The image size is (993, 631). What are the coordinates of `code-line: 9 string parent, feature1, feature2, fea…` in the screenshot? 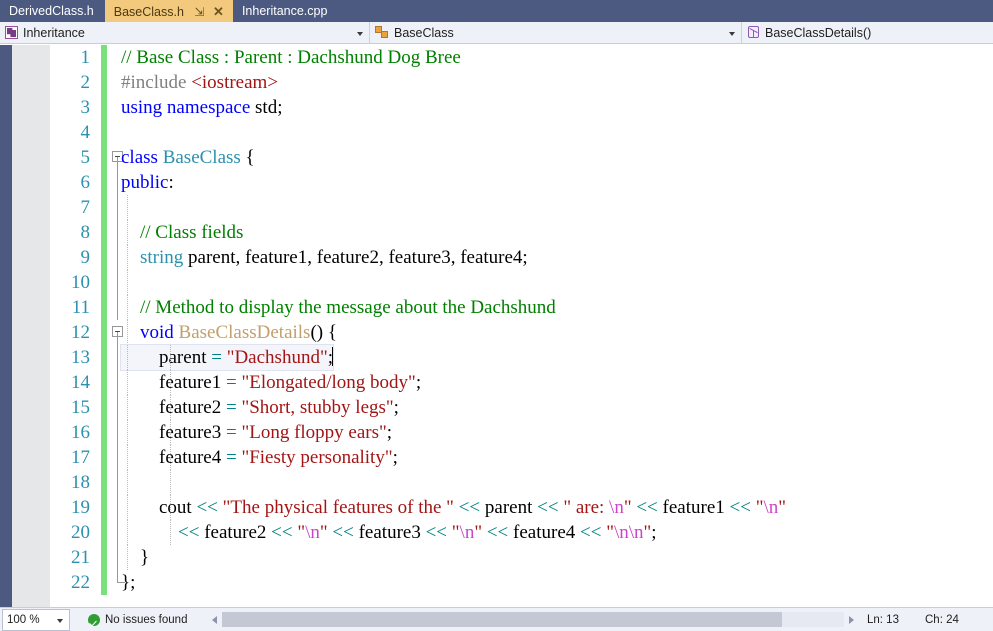 It's located at (521, 257).